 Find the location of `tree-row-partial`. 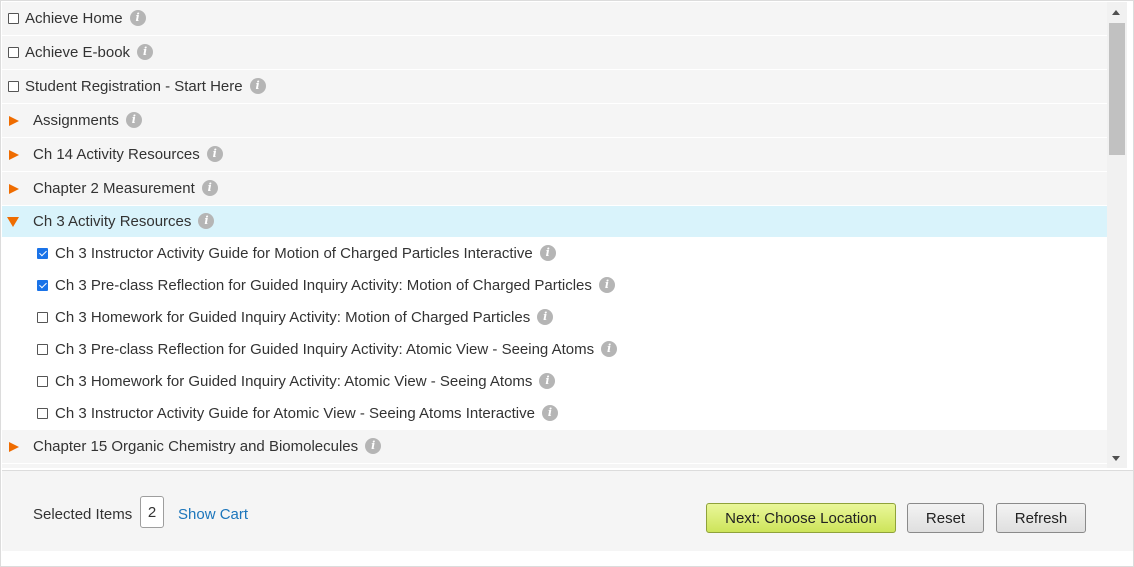

tree-row-partial is located at coordinates (554, 466).